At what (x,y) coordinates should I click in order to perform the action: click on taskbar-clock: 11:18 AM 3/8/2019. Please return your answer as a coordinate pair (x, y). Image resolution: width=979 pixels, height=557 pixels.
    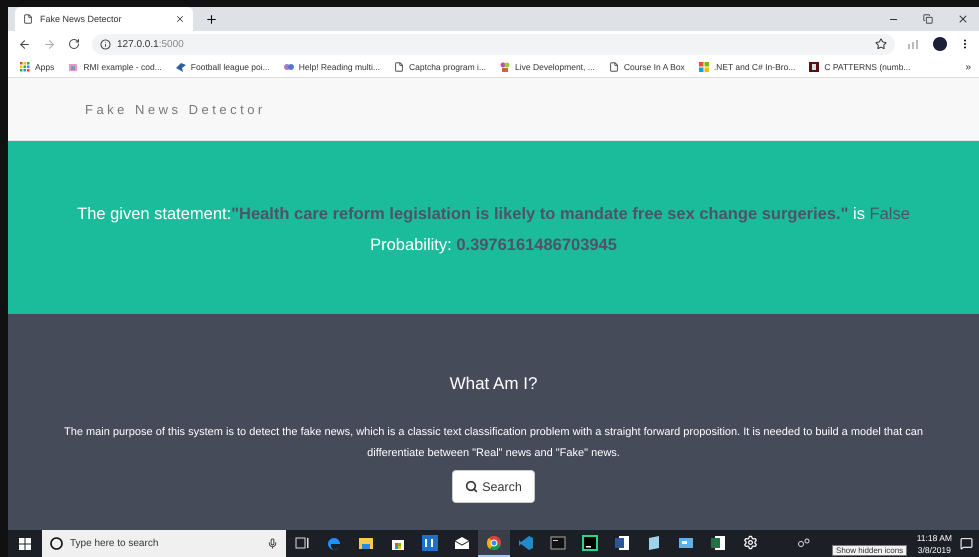
    Looking at the image, I should click on (934, 544).